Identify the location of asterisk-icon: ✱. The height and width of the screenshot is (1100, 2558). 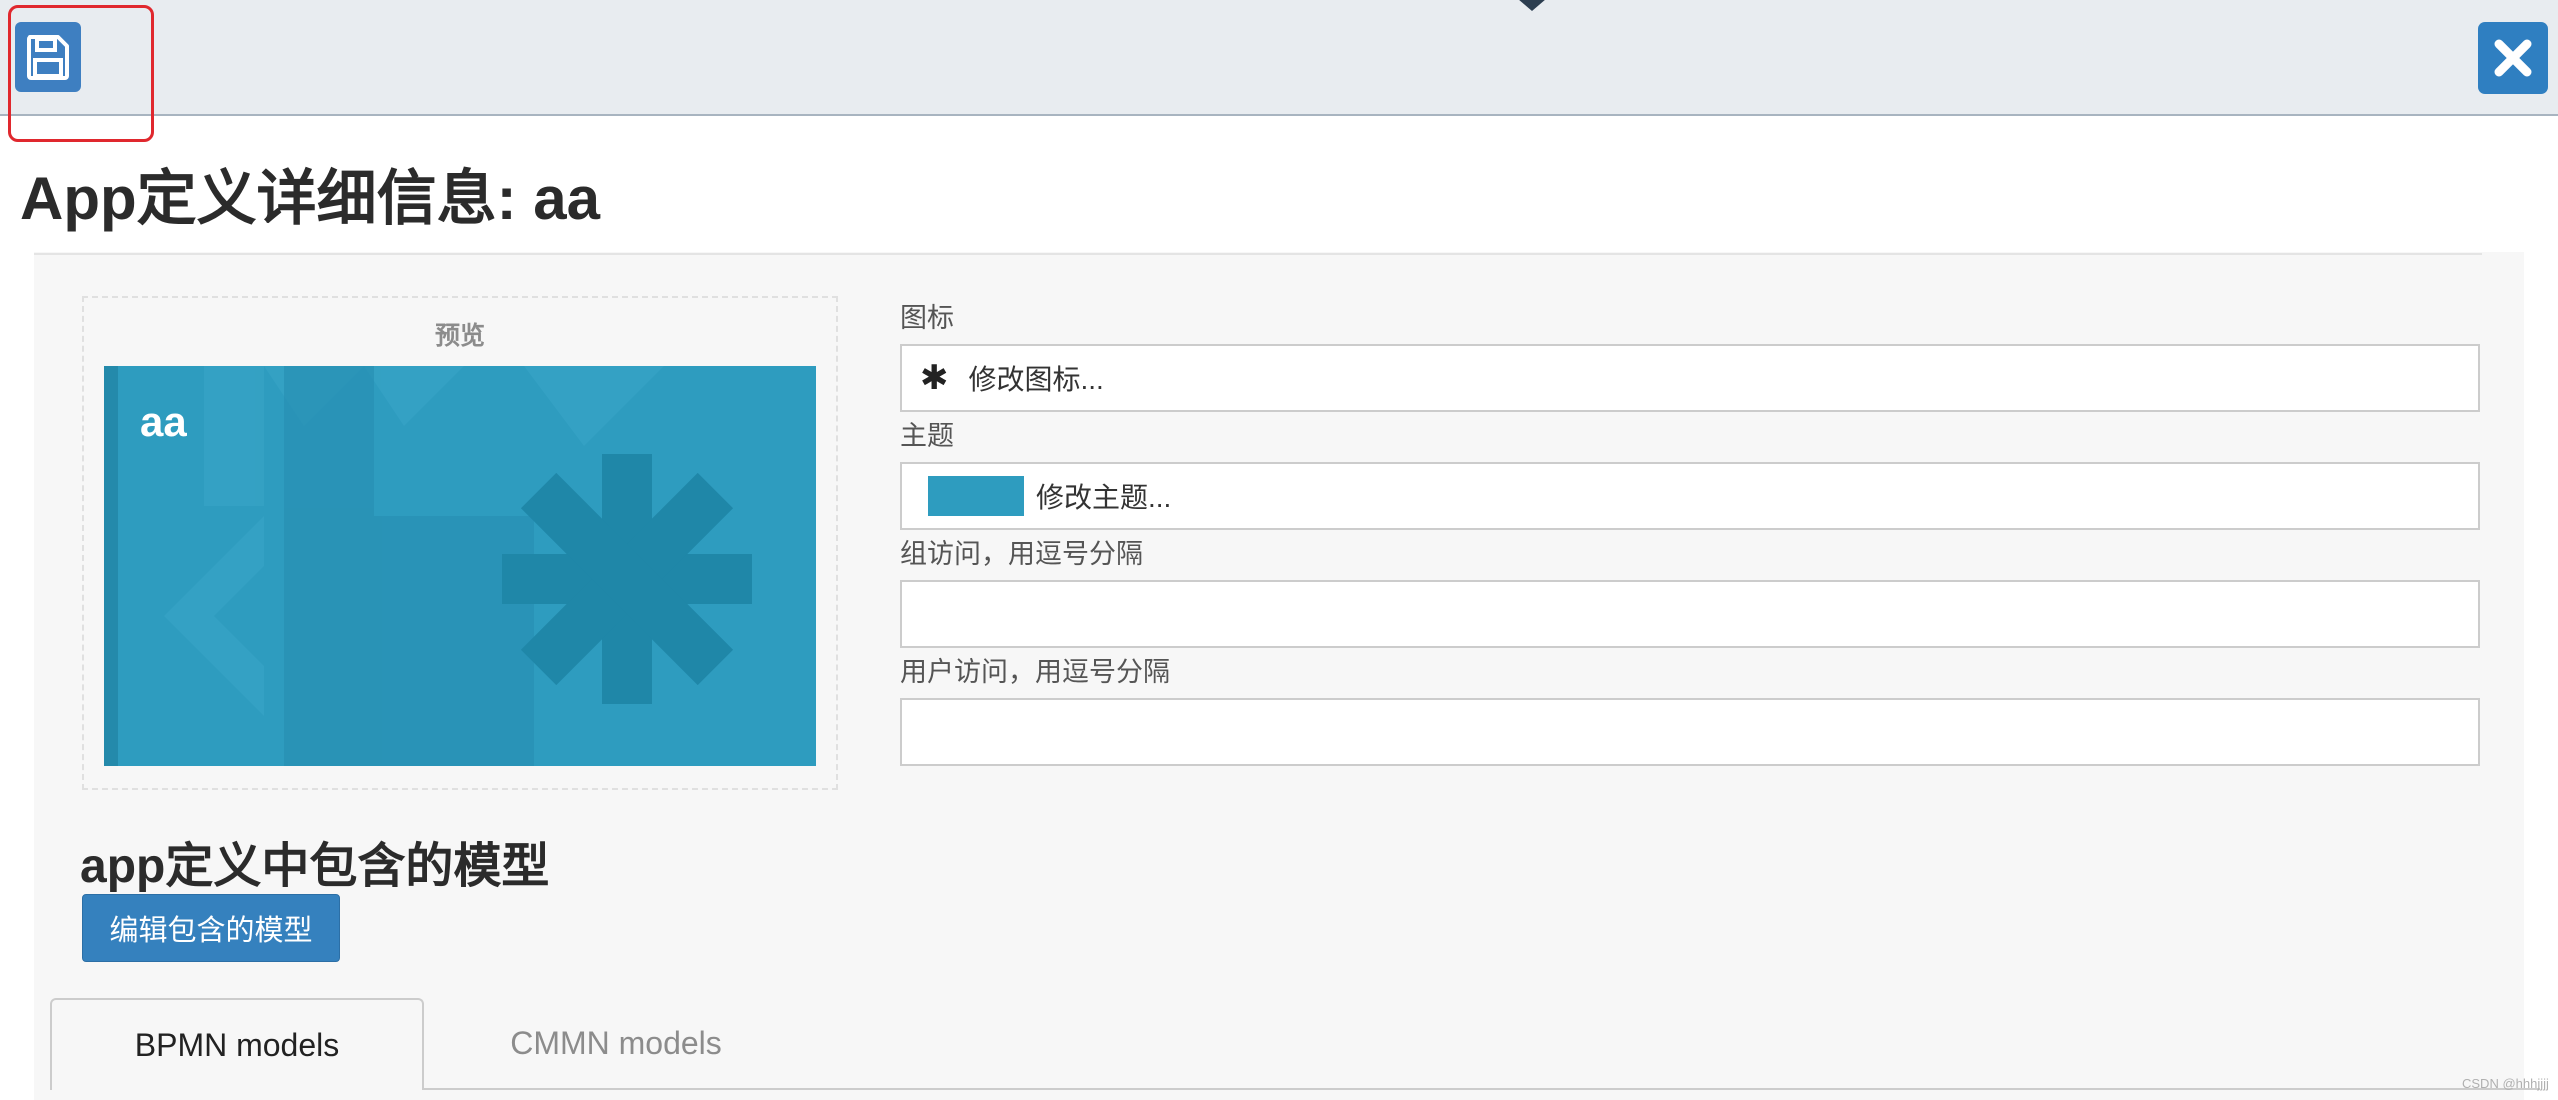
(934, 378).